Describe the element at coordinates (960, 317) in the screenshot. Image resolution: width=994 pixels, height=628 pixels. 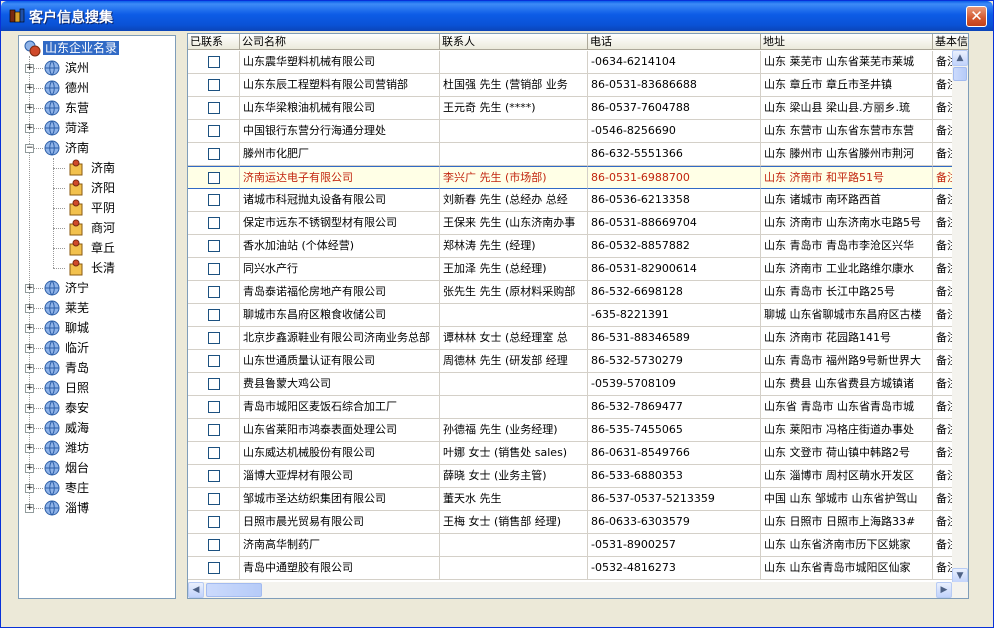
I see `vertical-scrollbar: ▲ ▼` at that location.